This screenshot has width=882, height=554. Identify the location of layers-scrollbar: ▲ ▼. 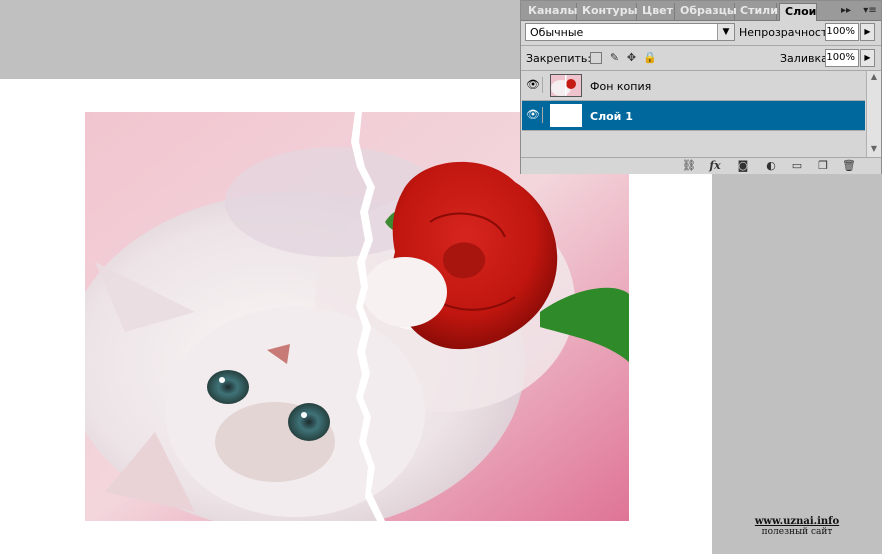
(873, 114).